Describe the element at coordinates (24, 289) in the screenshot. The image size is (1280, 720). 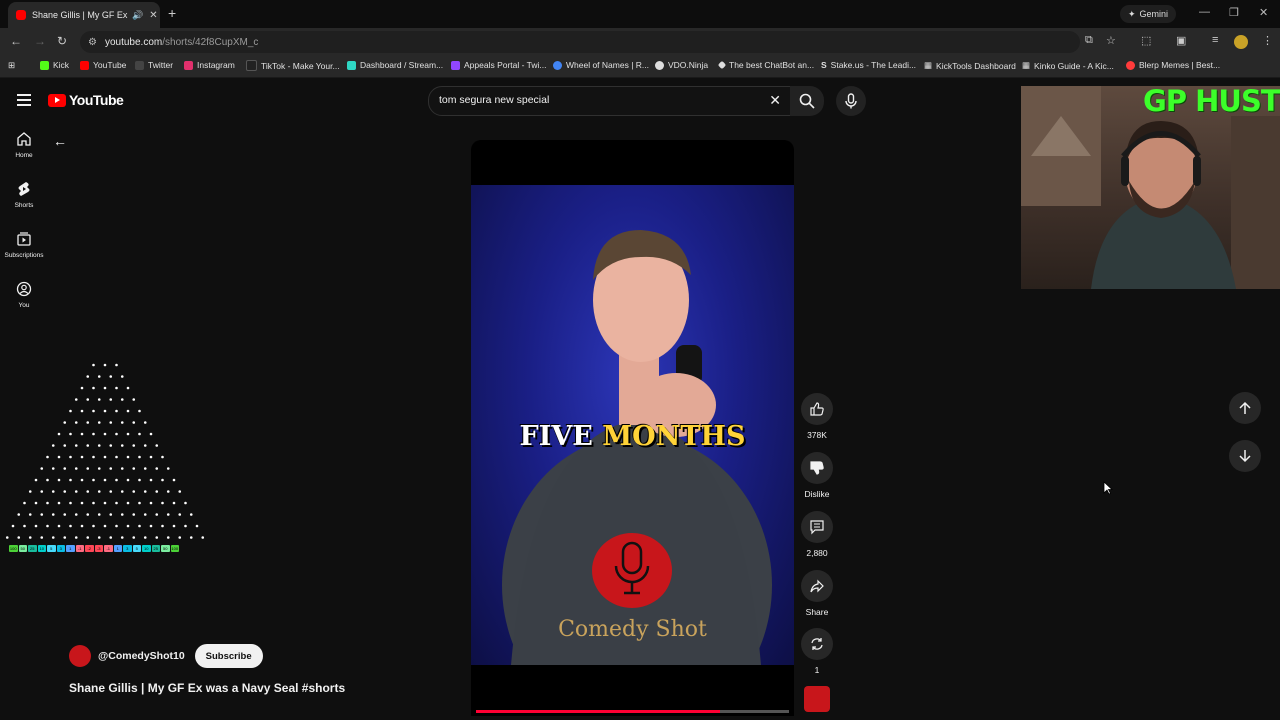
I see `user-icon` at that location.